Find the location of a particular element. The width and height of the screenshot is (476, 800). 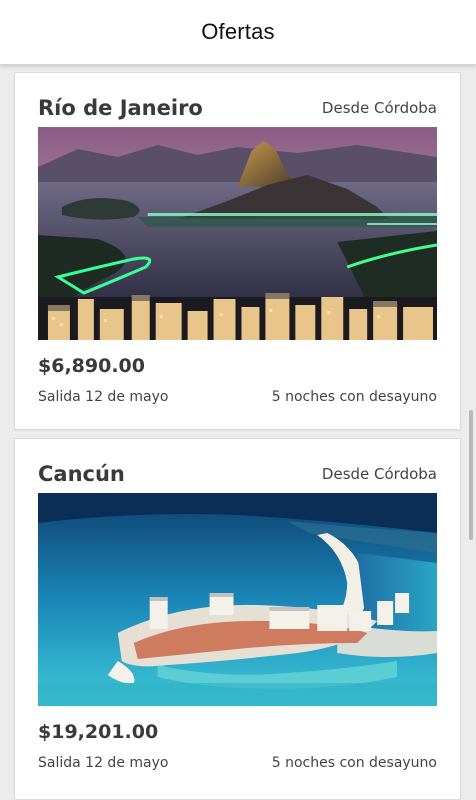

offer-destination: Río de Janeiro is located at coordinates (120, 108).